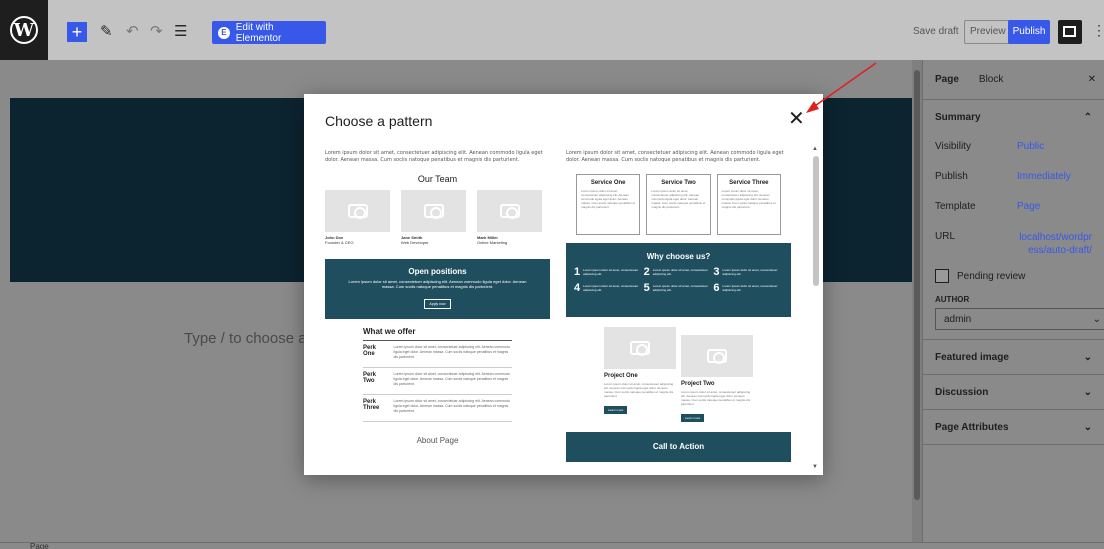 The image size is (1104, 549). Describe the element at coordinates (1092, 79) in the screenshot. I see `close-sidebar-icon: ✕` at that location.